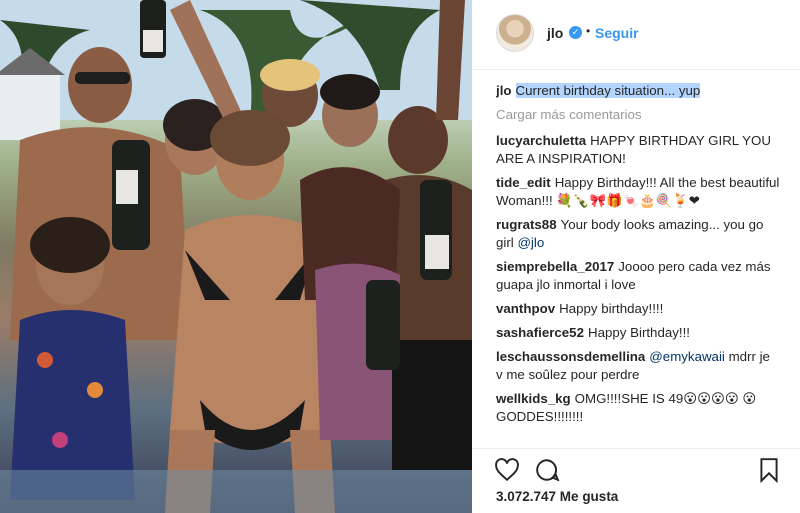  I want to click on post-header: jlo ✓ • Seguir, so click(636, 35).